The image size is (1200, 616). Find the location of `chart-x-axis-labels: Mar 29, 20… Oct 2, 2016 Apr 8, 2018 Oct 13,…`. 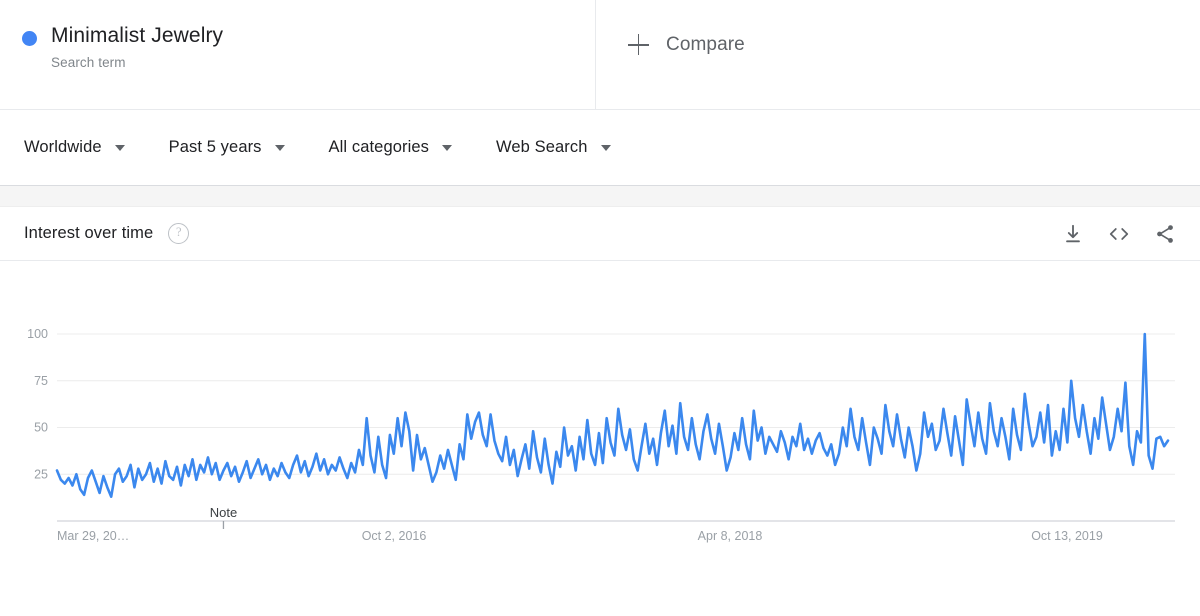

chart-x-axis-labels: Mar 29, 20… Oct 2, 2016 Apr 8, 2018 Oct 13,… is located at coordinates (580, 536).